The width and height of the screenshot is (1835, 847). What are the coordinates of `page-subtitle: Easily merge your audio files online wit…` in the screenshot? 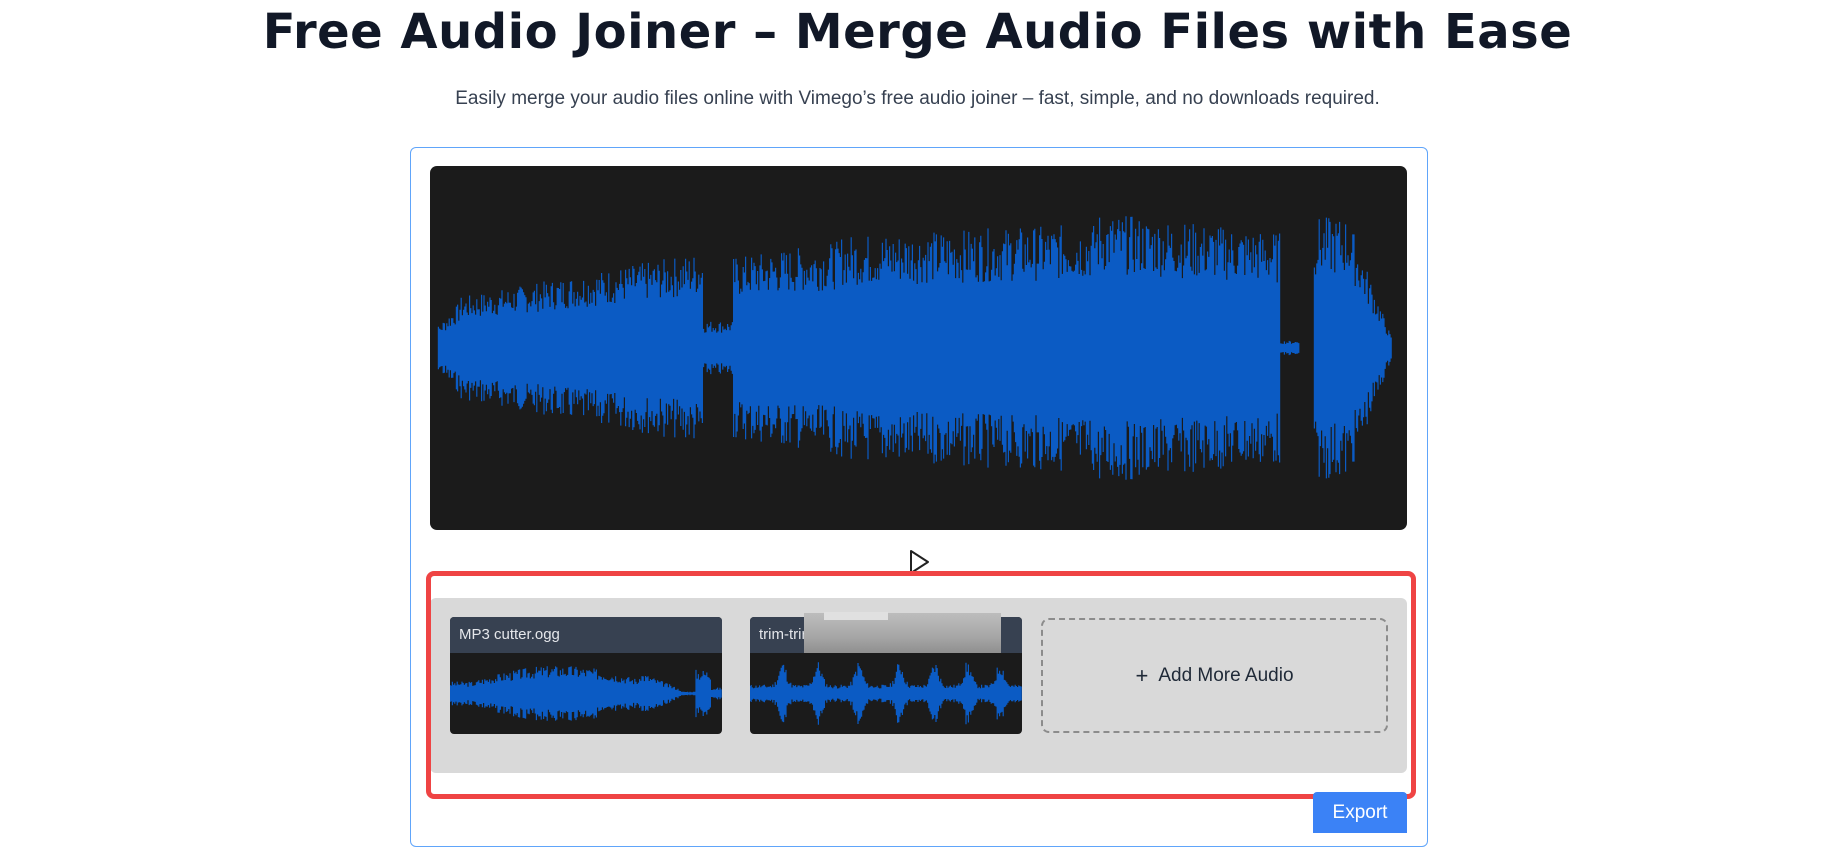 It's located at (917, 98).